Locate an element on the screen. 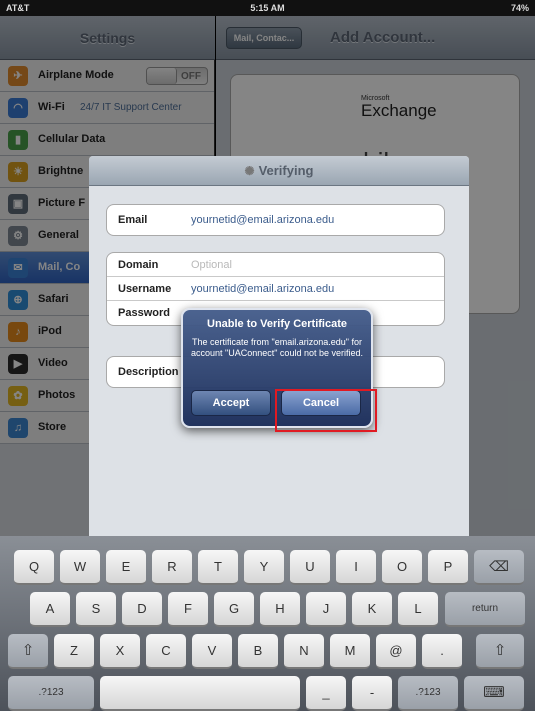  password-label: Password is located at coordinates (144, 313).